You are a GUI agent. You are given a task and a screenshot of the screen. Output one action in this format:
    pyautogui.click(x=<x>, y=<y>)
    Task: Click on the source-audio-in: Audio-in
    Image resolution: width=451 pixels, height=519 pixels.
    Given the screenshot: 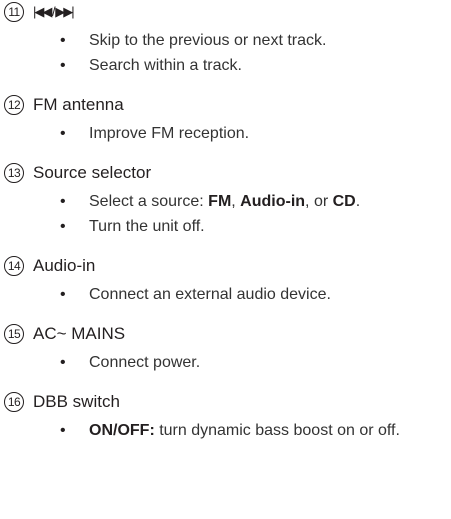 What is the action you would take?
    pyautogui.click(x=273, y=201)
    